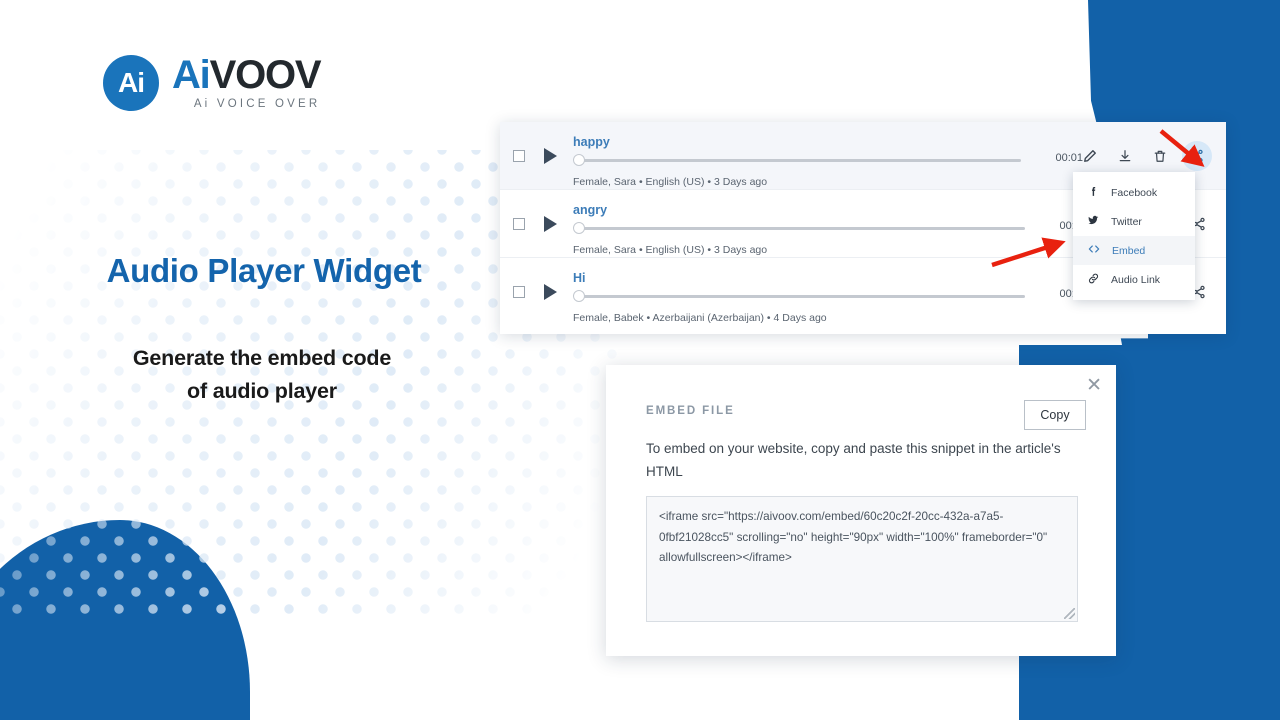 Image resolution: width=1280 pixels, height=720 pixels. I want to click on resize-grip-icon, so click(1069, 613).